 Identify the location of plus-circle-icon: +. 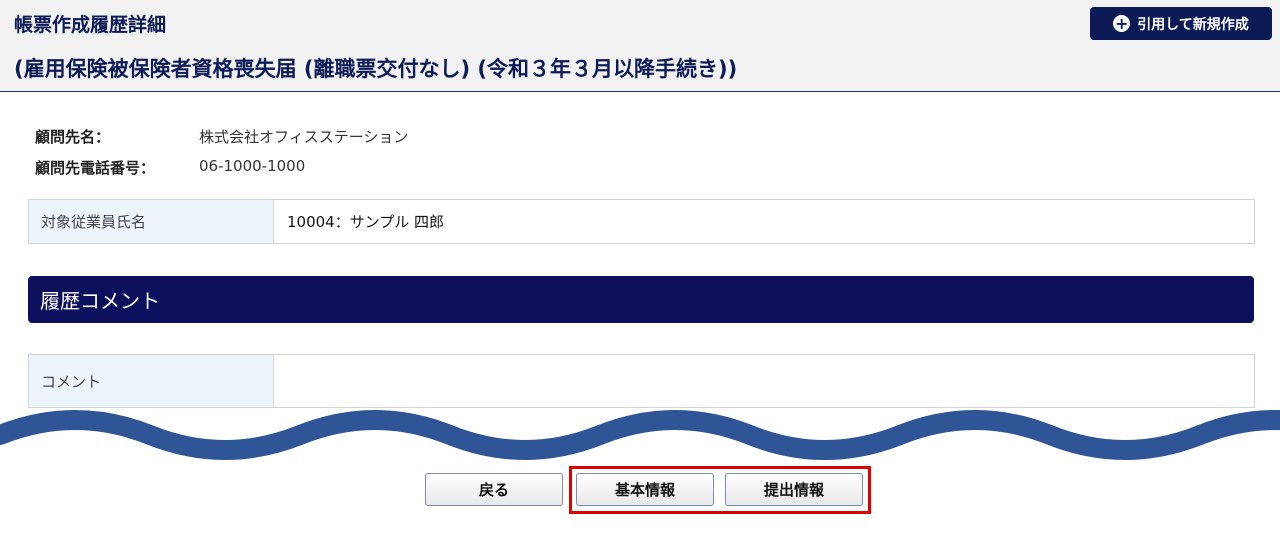
(1122, 23).